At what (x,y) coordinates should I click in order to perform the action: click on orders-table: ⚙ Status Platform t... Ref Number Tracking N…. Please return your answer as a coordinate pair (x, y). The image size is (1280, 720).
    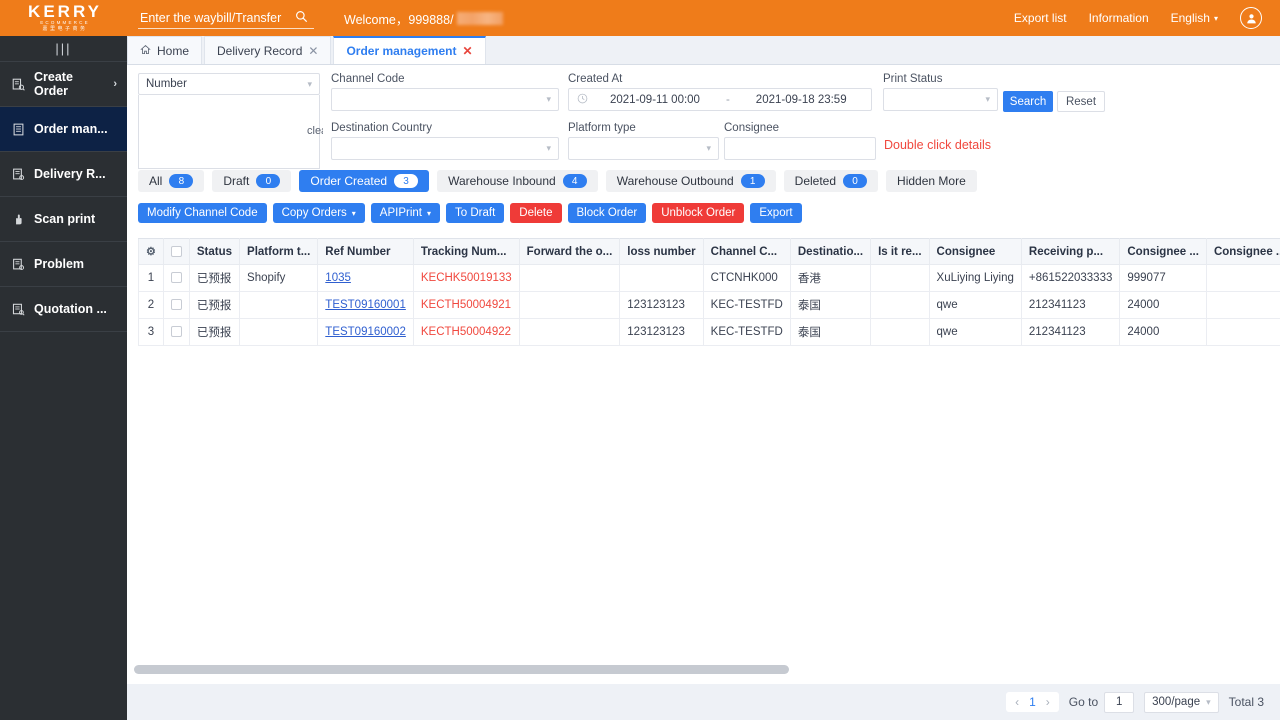
    Looking at the image, I should click on (709, 292).